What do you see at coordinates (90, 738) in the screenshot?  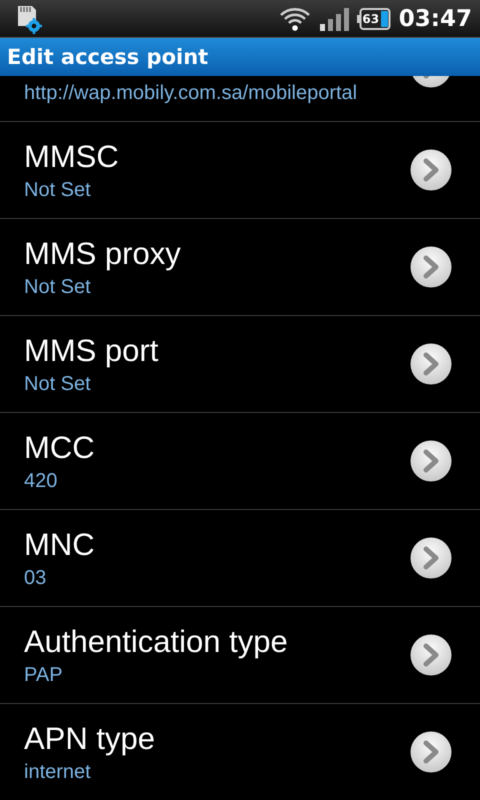 I see `setting-title: APN type` at bounding box center [90, 738].